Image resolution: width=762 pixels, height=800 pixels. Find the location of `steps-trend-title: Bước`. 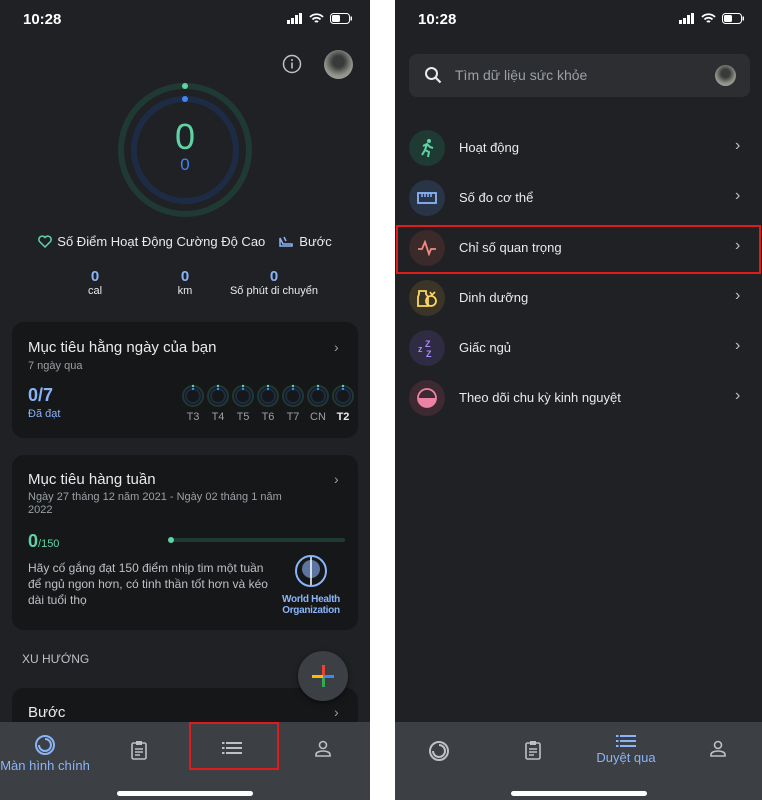

steps-trend-title: Bước is located at coordinates (47, 712).